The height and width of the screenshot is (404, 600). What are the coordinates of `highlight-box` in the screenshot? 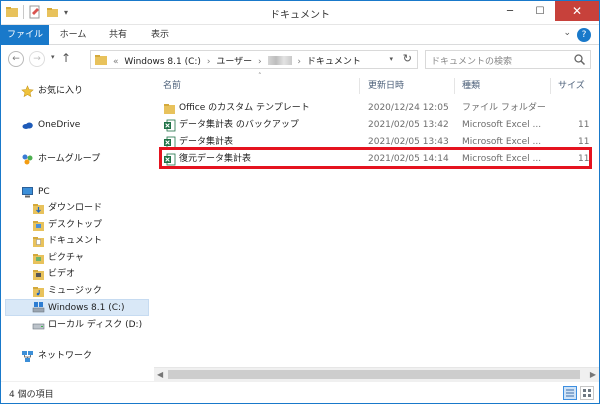 It's located at (375, 158).